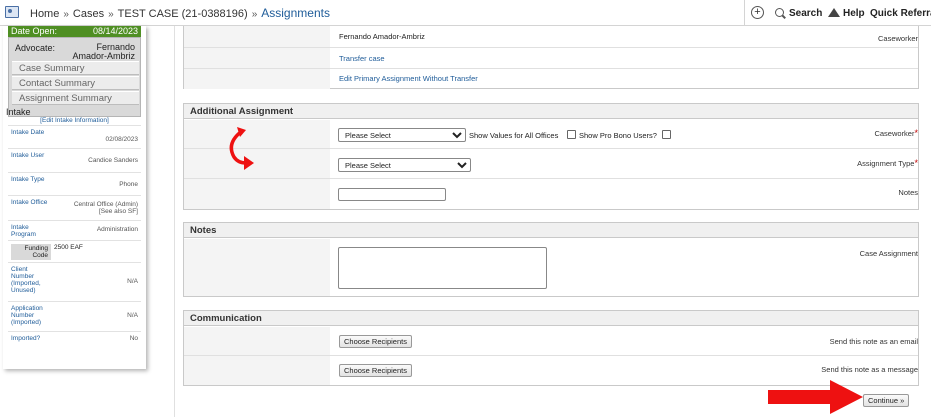  I want to click on intake-row-value: Candice Sanders, so click(113, 160).